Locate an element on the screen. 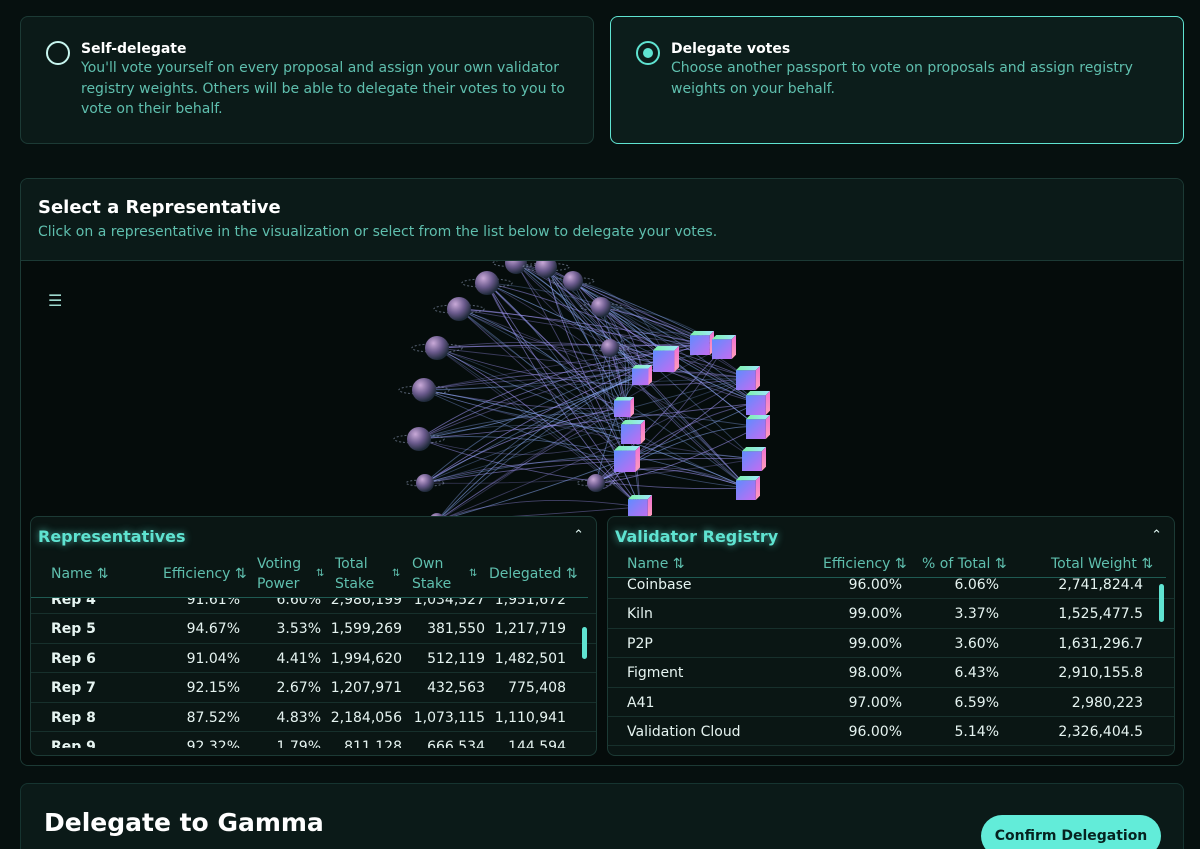 This screenshot has width=1200, height=849. cell-efficiency: 97.00% is located at coordinates (875, 702).